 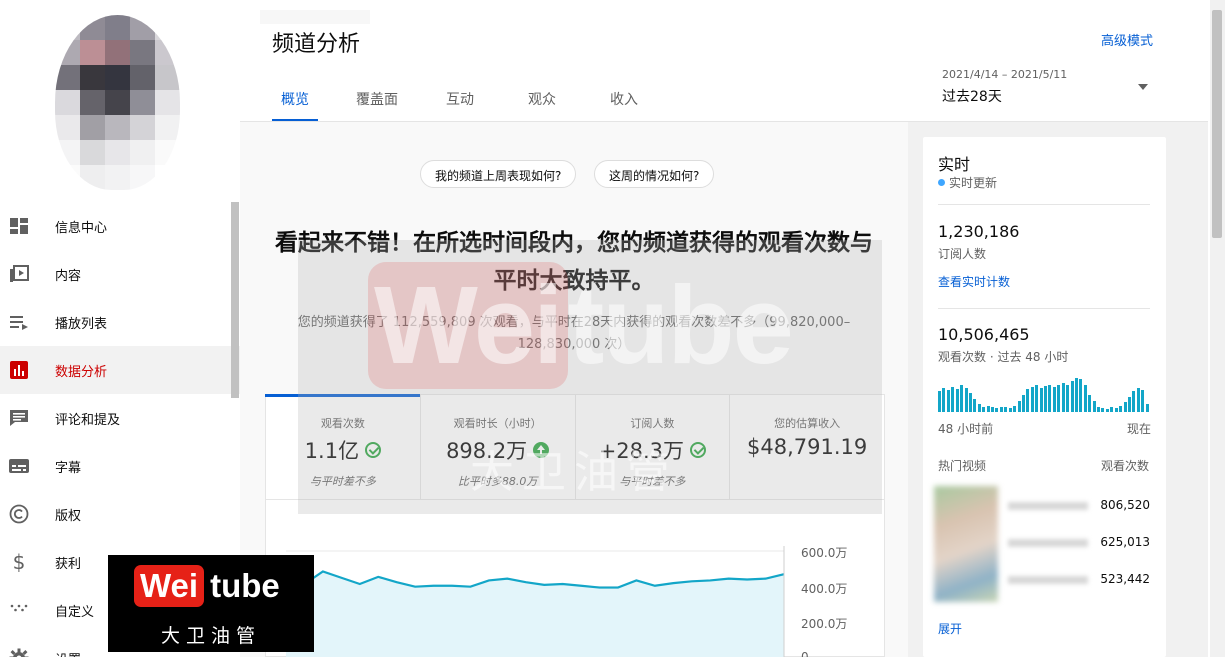 What do you see at coordinates (824, 553) in the screenshot?
I see `y-tick-label: 600.0万` at bounding box center [824, 553].